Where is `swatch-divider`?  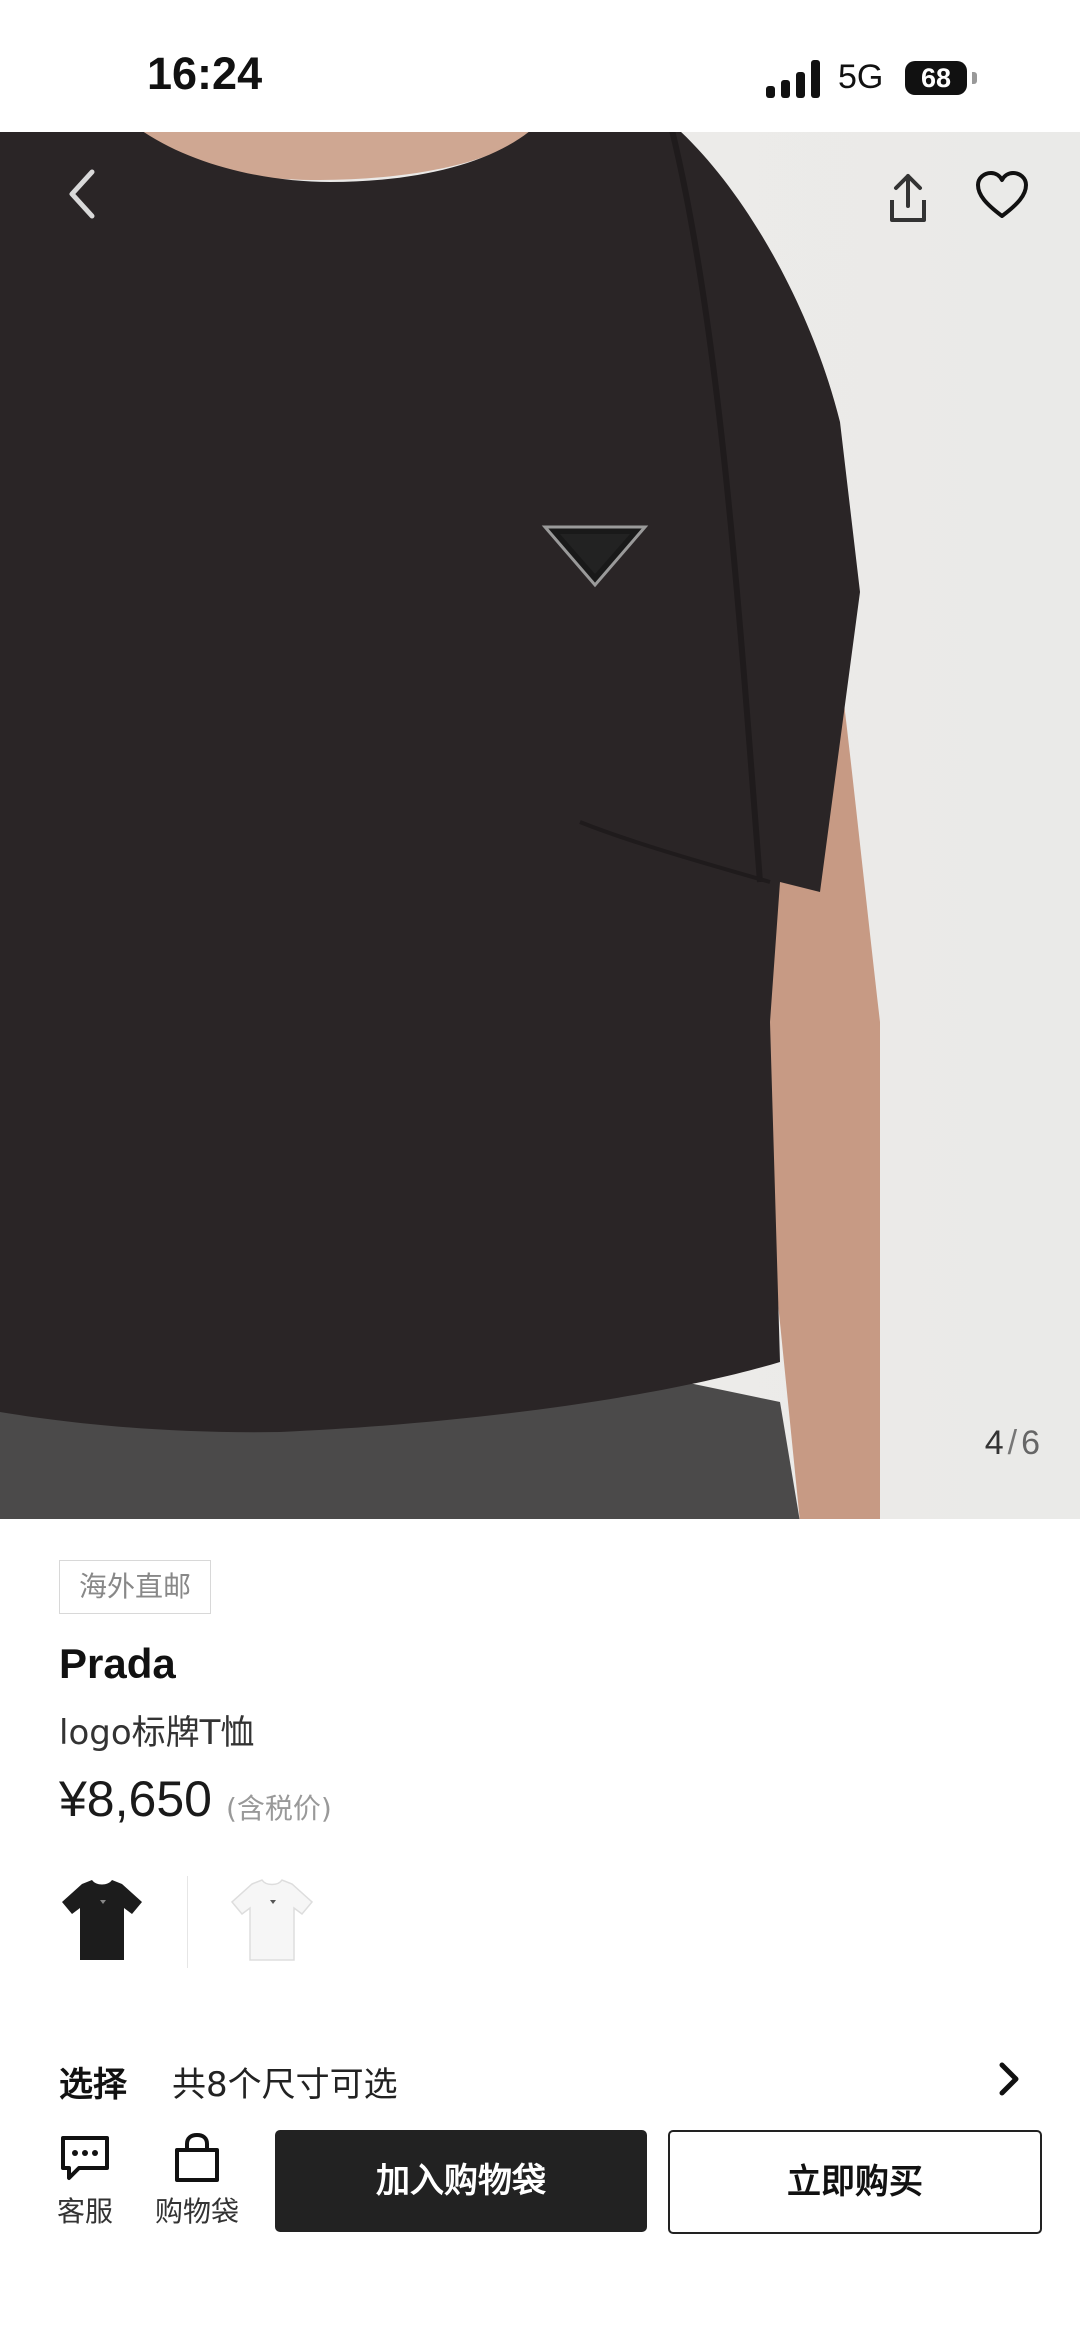 swatch-divider is located at coordinates (187, 1922).